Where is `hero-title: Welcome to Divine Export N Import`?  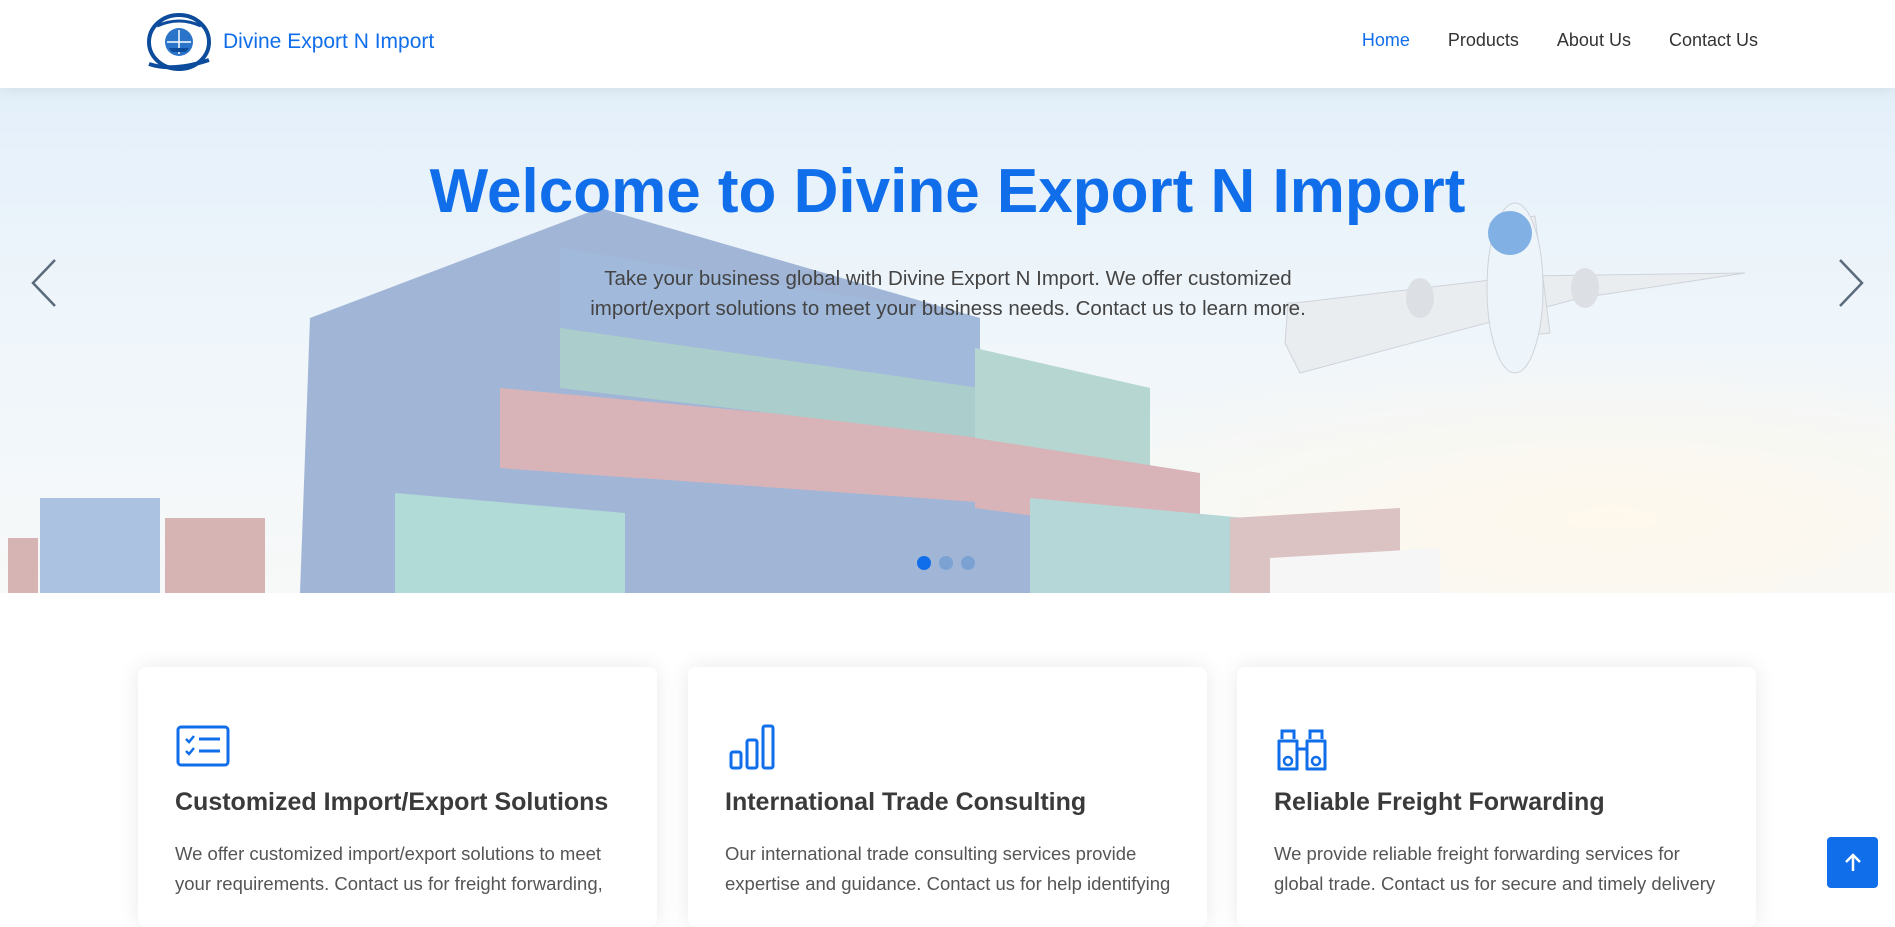
hero-title: Welcome to Divine Export N Import is located at coordinates (947, 191).